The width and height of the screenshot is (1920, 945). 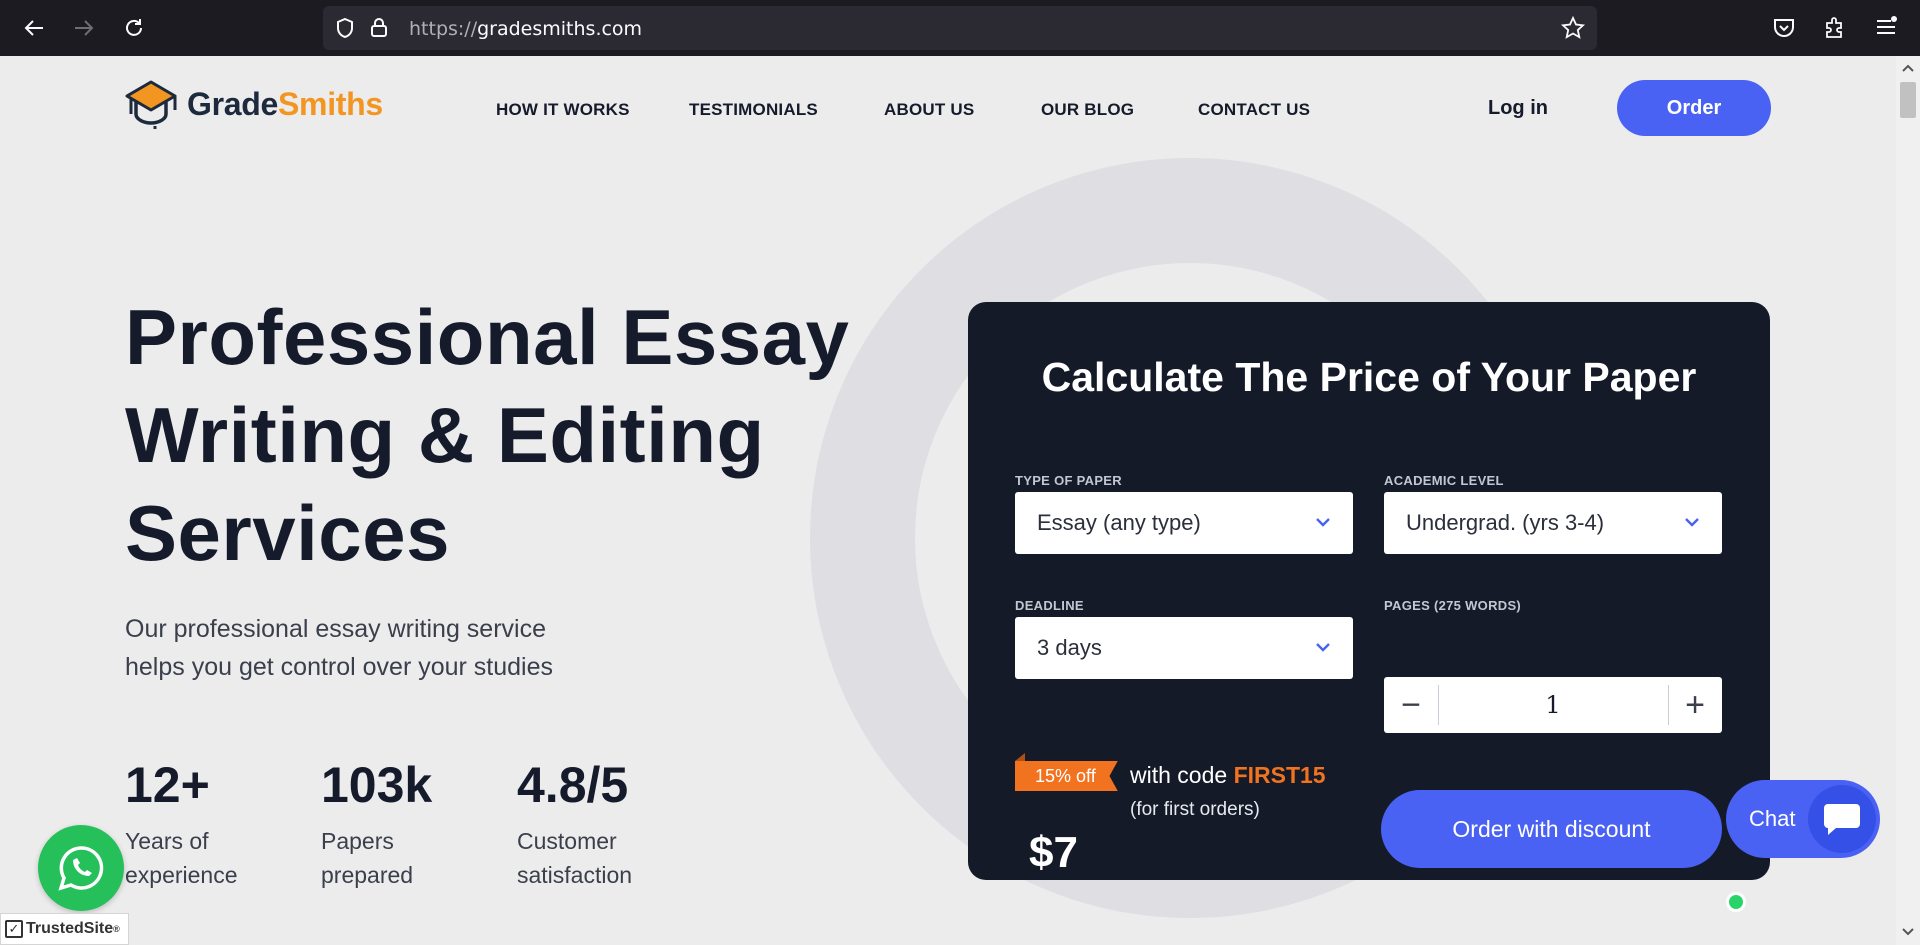 What do you see at coordinates (487, 337) in the screenshot?
I see `hero-title-line: Professional Essay` at bounding box center [487, 337].